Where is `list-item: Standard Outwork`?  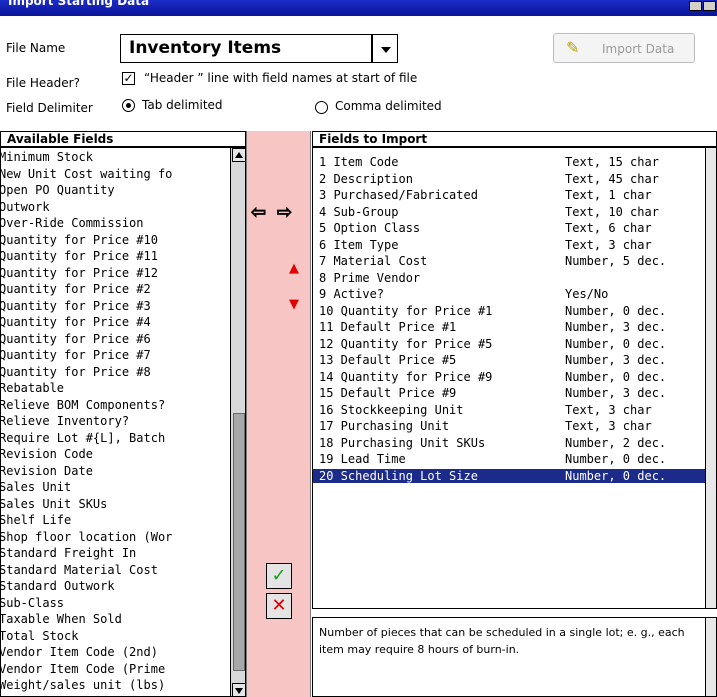 list-item: Standard Outwork is located at coordinates (58, 586).